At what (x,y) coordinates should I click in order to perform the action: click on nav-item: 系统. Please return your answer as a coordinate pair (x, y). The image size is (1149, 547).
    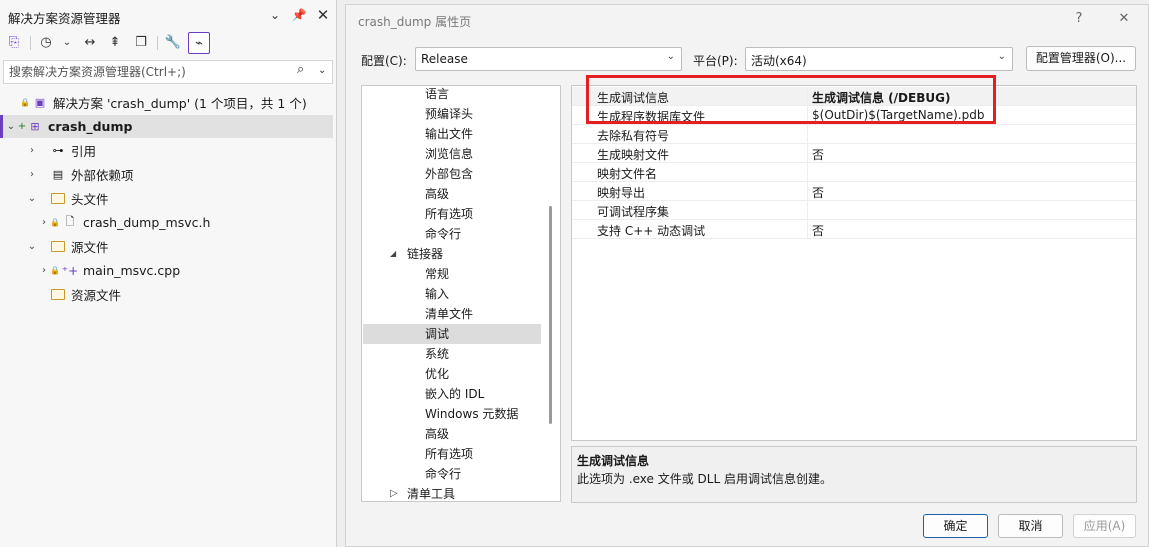
    Looking at the image, I should click on (437, 354).